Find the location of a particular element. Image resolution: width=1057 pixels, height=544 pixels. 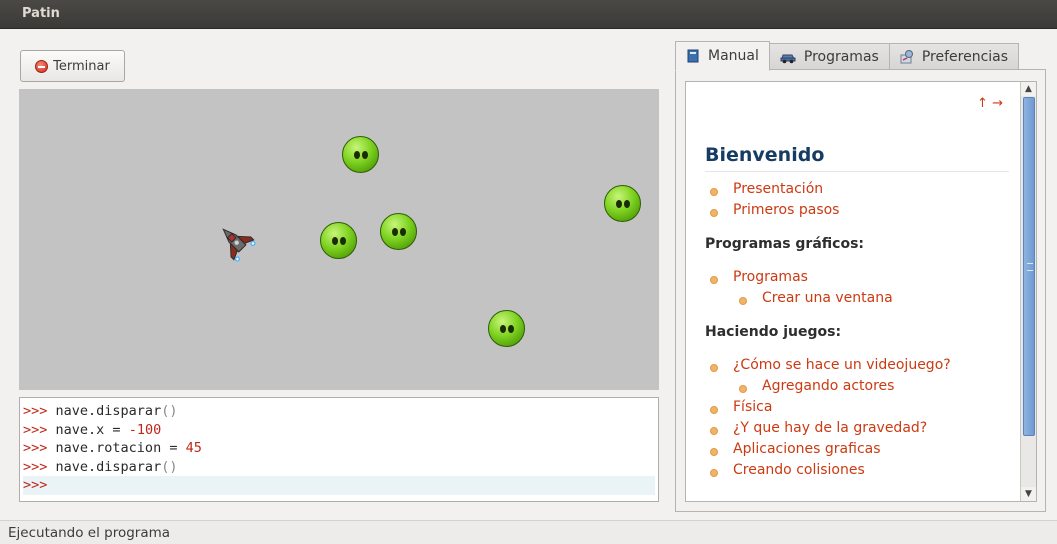

side-tabs: Manual Programas Preferencias is located at coordinates (847, 56).